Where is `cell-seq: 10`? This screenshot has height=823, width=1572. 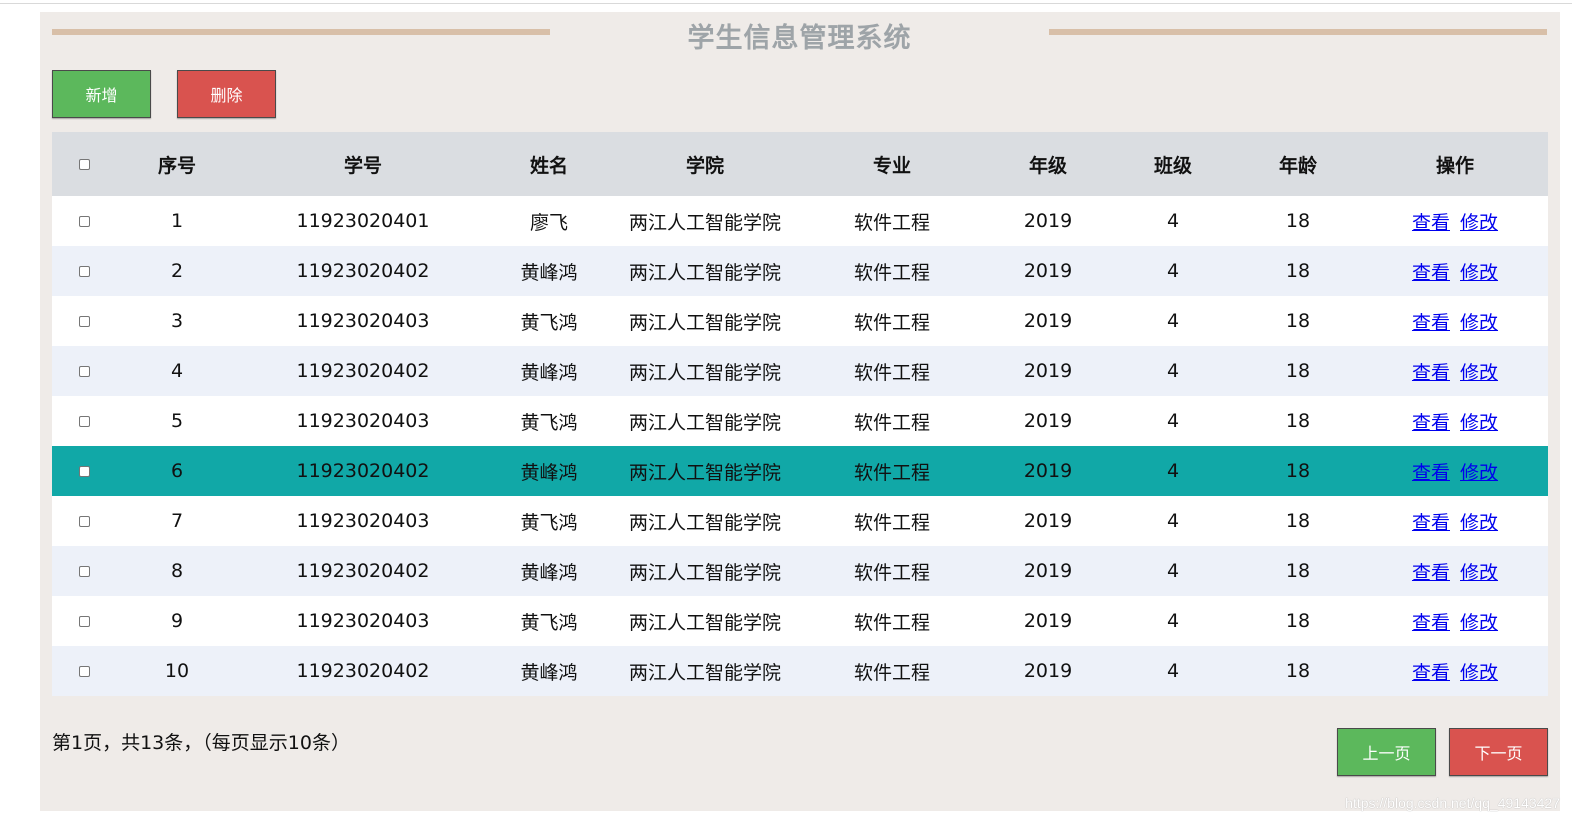
cell-seq: 10 is located at coordinates (177, 671).